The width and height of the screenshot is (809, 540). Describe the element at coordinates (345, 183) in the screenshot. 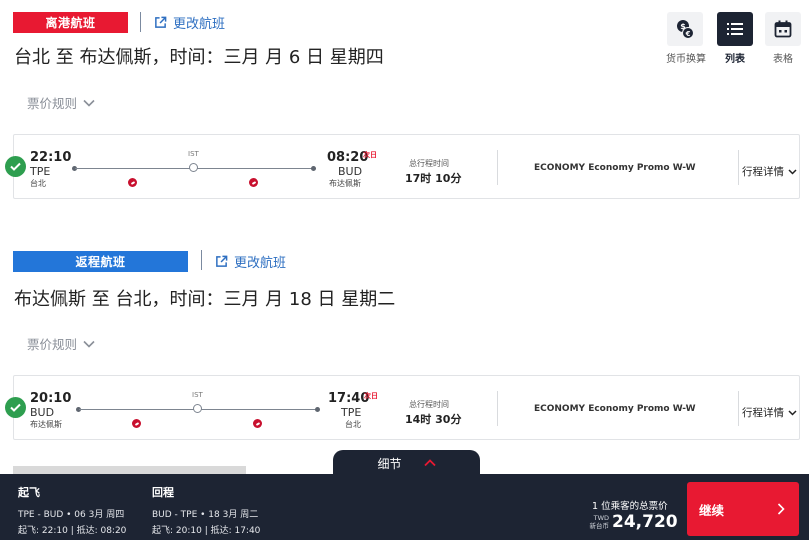

I see `arrival-city: 布达佩斯` at that location.